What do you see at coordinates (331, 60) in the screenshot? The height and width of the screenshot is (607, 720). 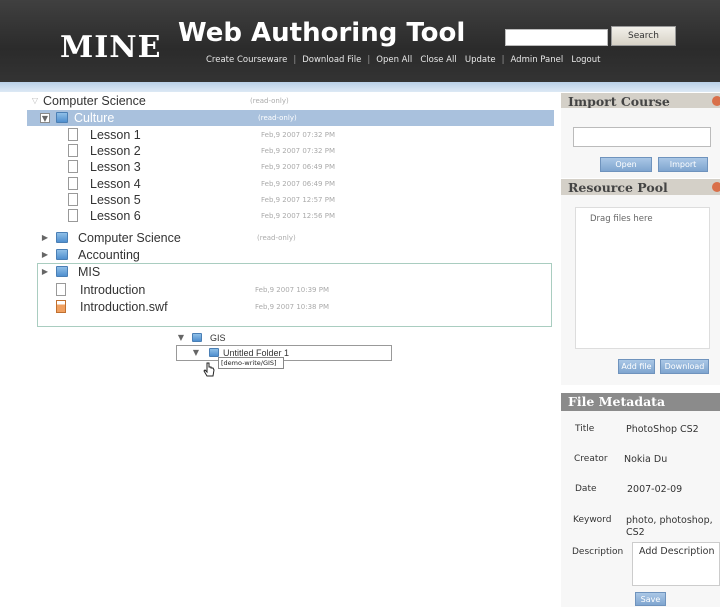 I see `nav-download-file: Download File` at bounding box center [331, 60].